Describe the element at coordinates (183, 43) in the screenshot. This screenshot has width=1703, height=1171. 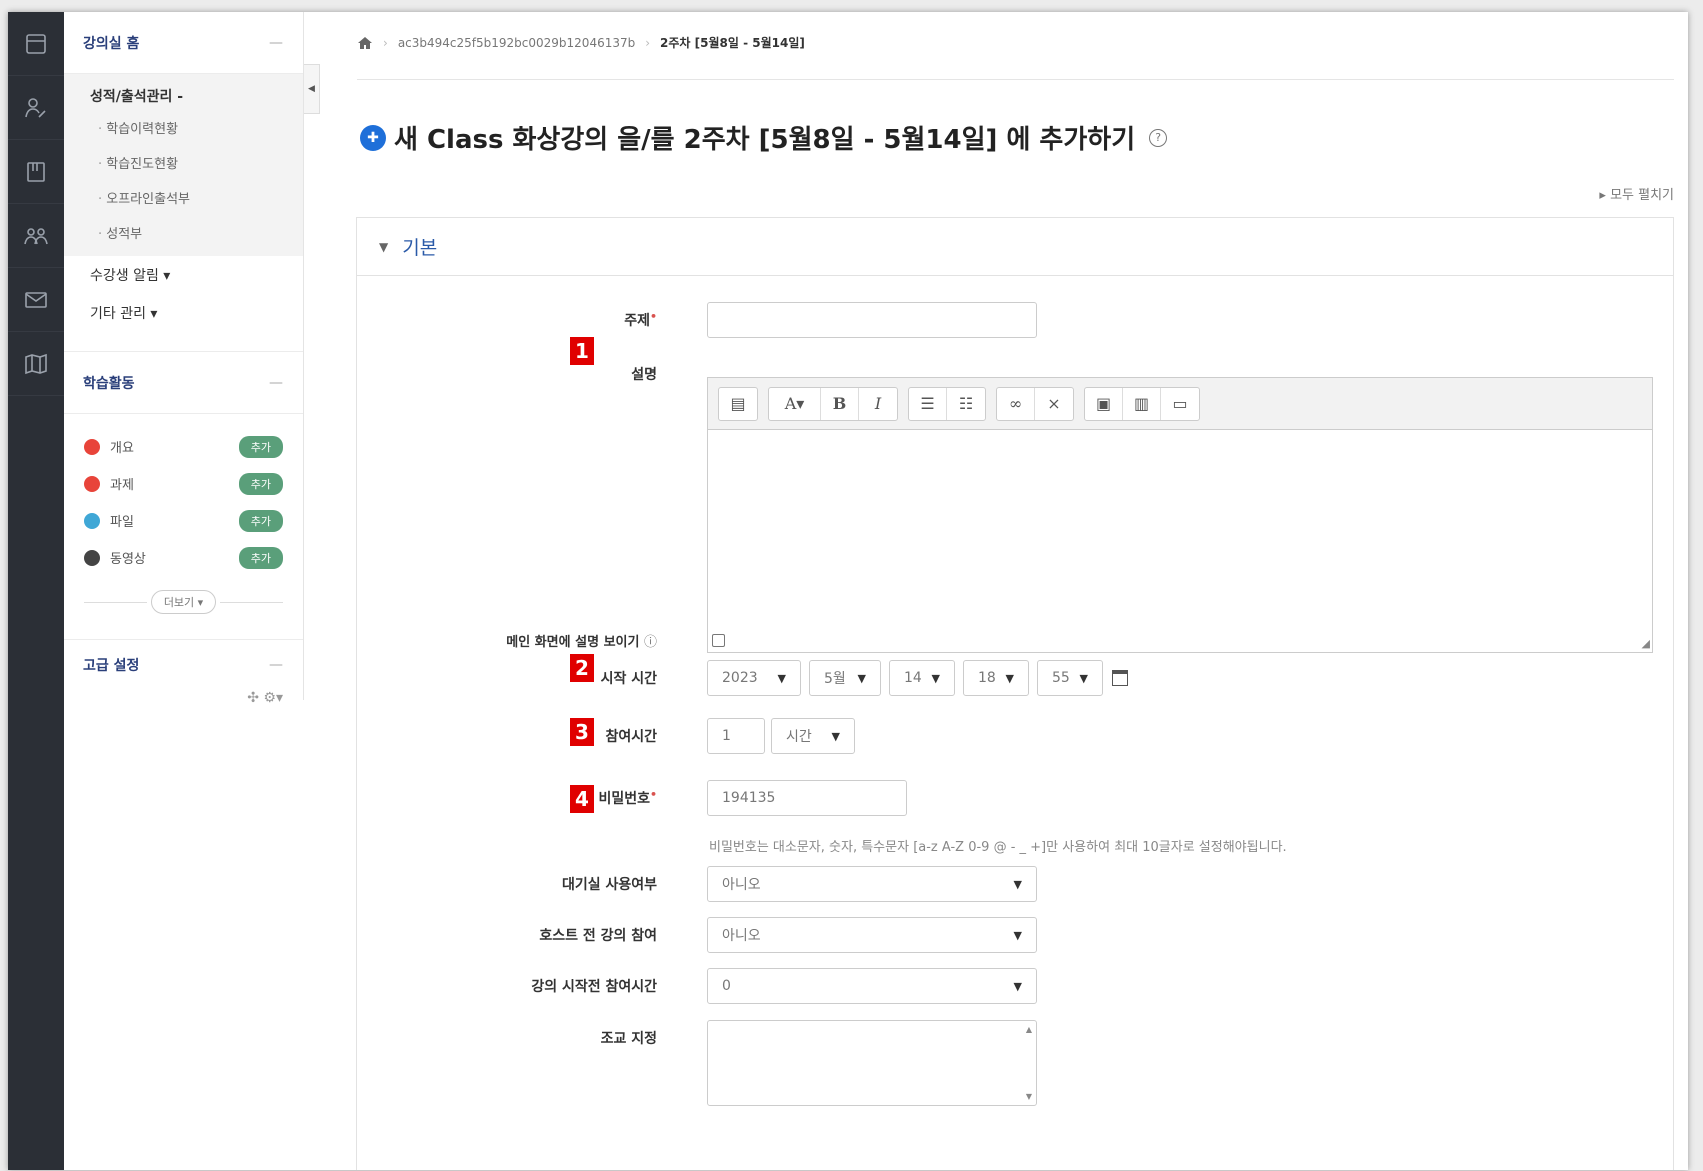
I see `sidebar-course-home: 강의실 홈 —` at that location.